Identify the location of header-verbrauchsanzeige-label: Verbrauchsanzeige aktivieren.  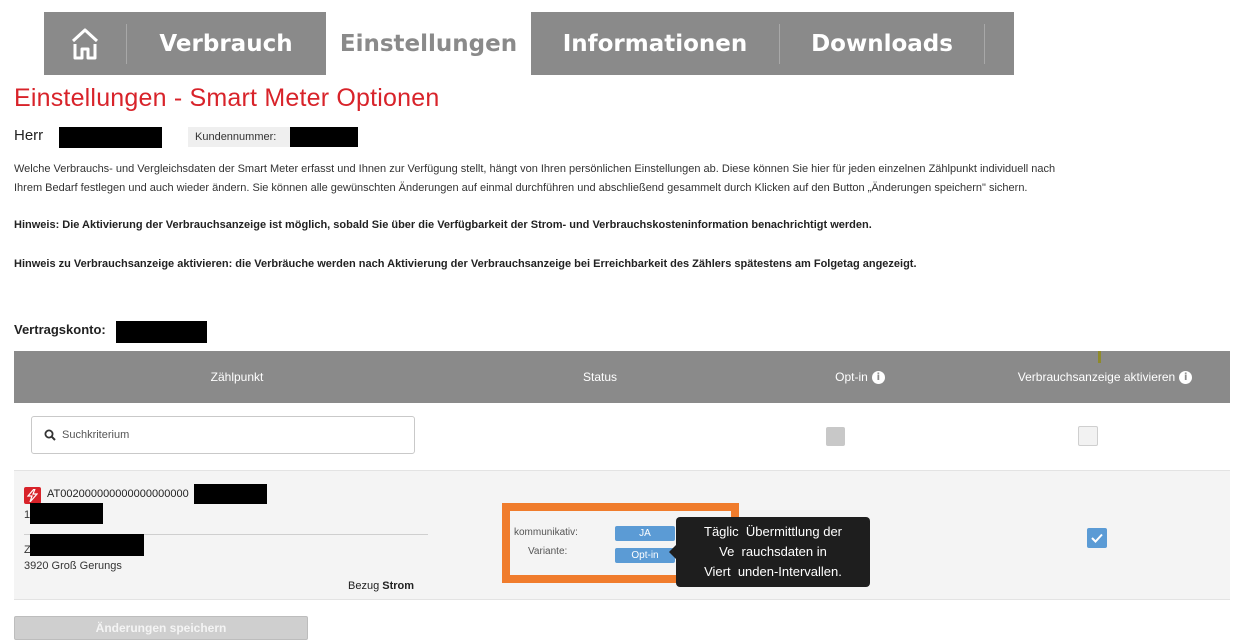
(1096, 377).